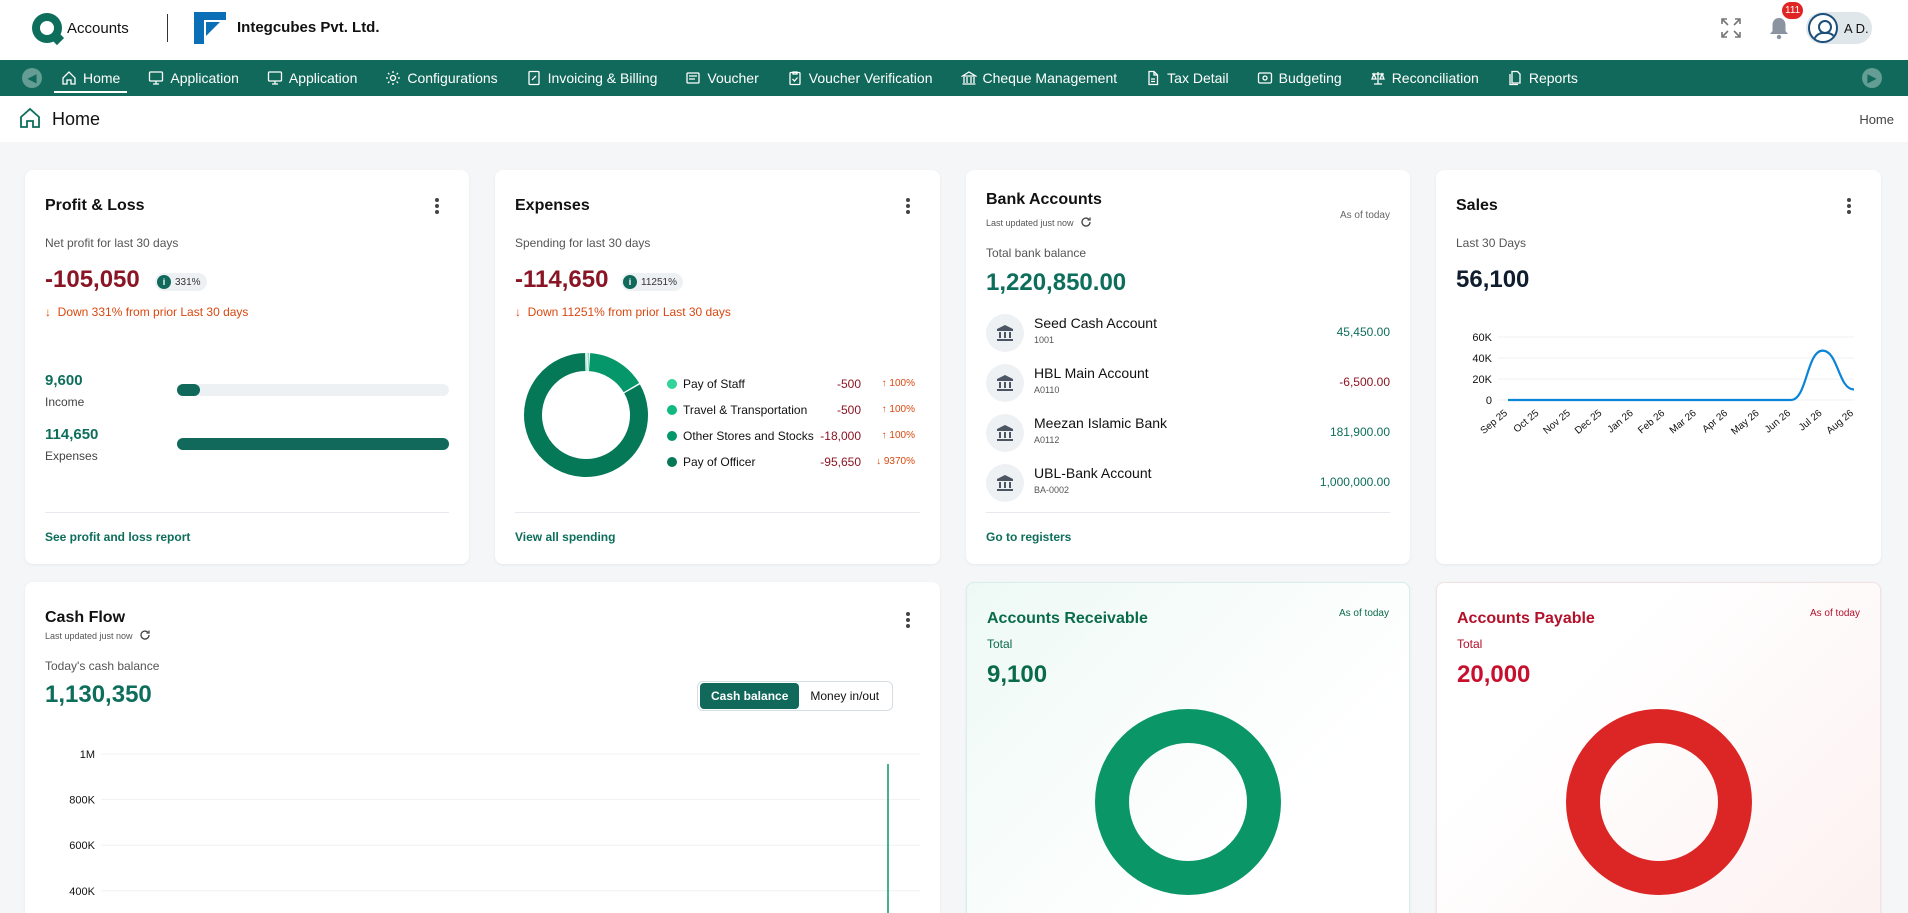  Describe the element at coordinates (1095, 323) in the screenshot. I see `bank-name: Seed Cash Account` at that location.